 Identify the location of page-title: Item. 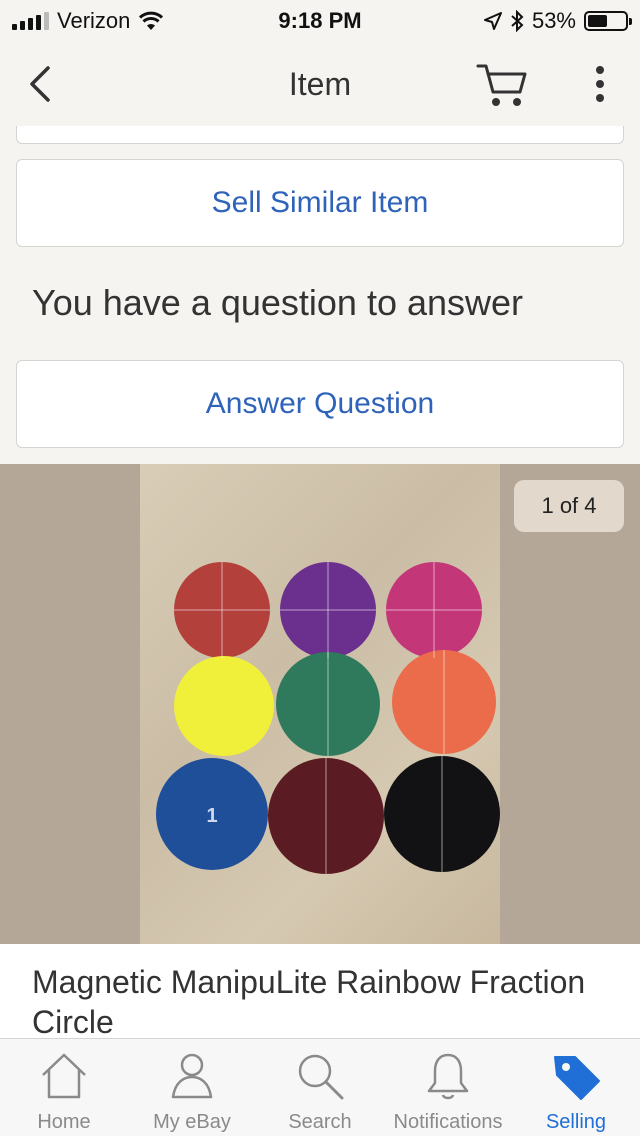
(320, 84).